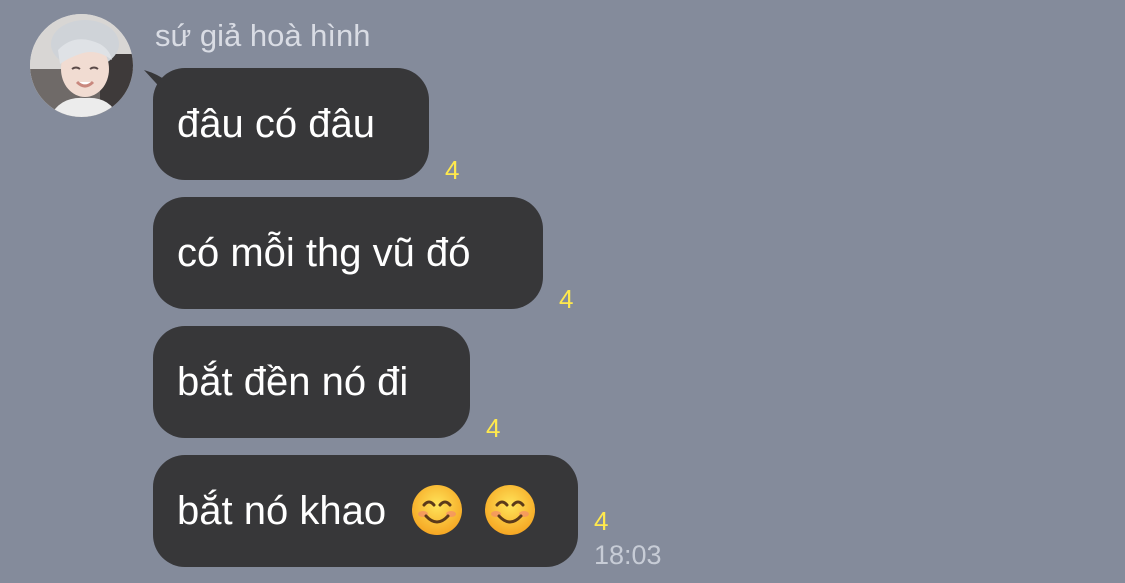 This screenshot has width=1125, height=583. What do you see at coordinates (263, 35) in the screenshot?
I see `sender-name: sứ giả hoà hình` at bounding box center [263, 35].